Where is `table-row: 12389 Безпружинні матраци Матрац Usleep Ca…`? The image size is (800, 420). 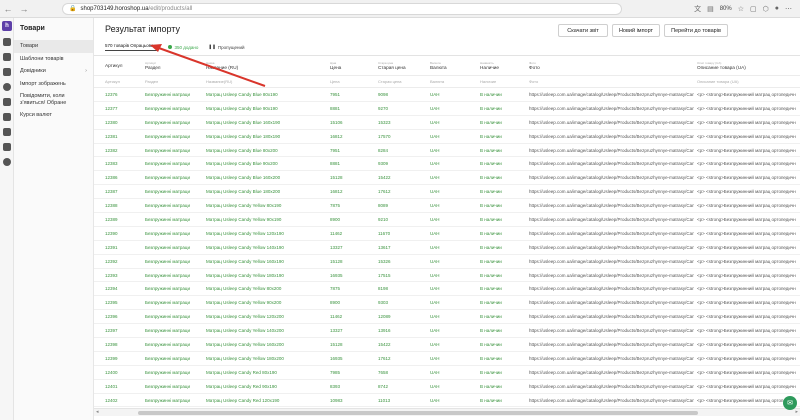 table-row: 12389 Безпружинні матраци Матрац Usleep Ca… is located at coordinates (447, 220).